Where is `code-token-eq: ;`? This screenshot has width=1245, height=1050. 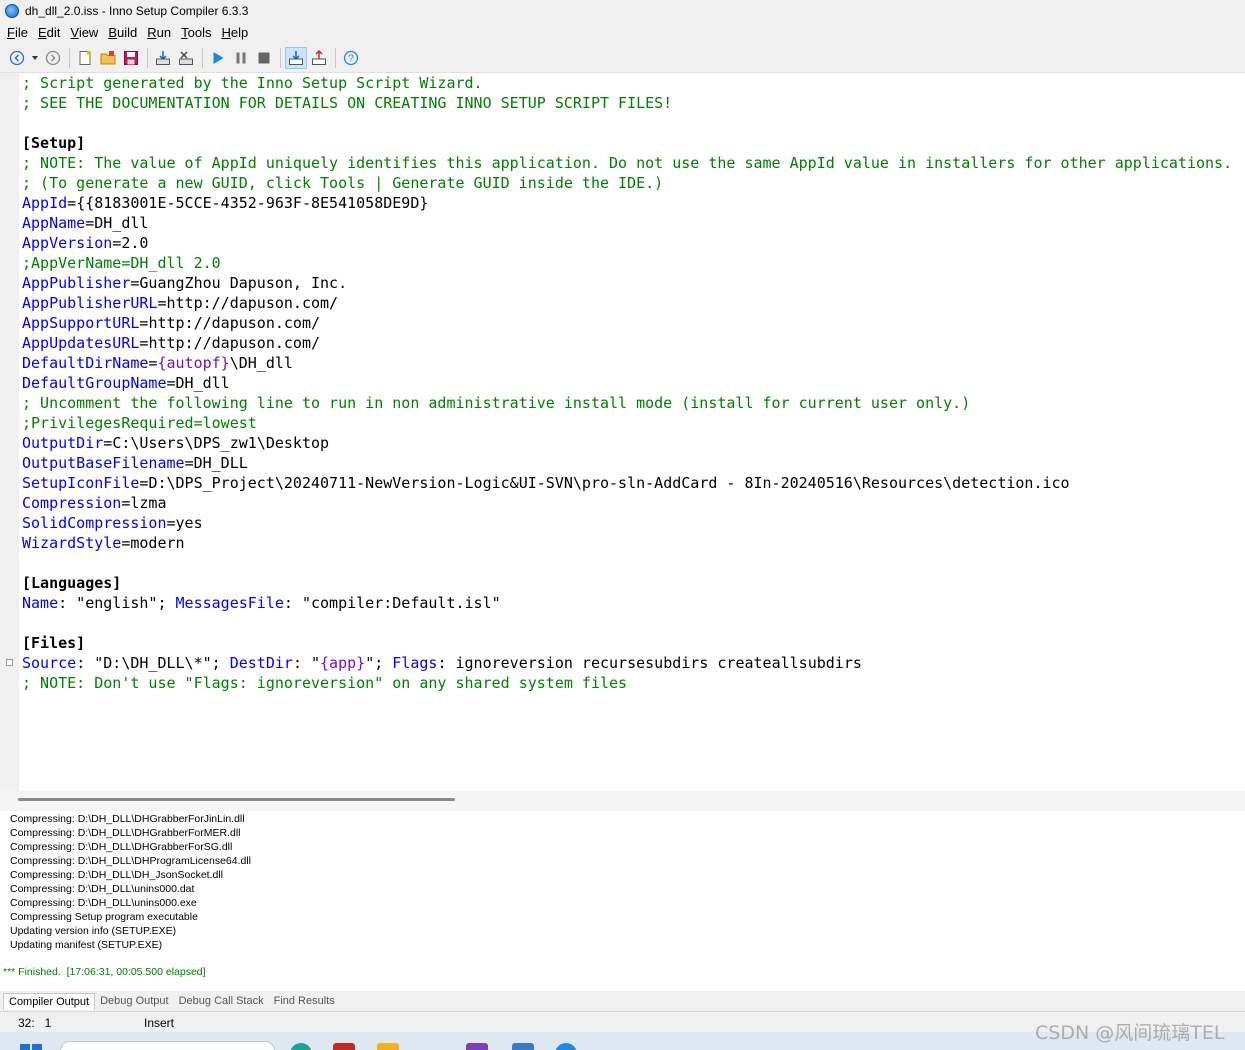
code-token-eq: ; is located at coordinates (220, 663).